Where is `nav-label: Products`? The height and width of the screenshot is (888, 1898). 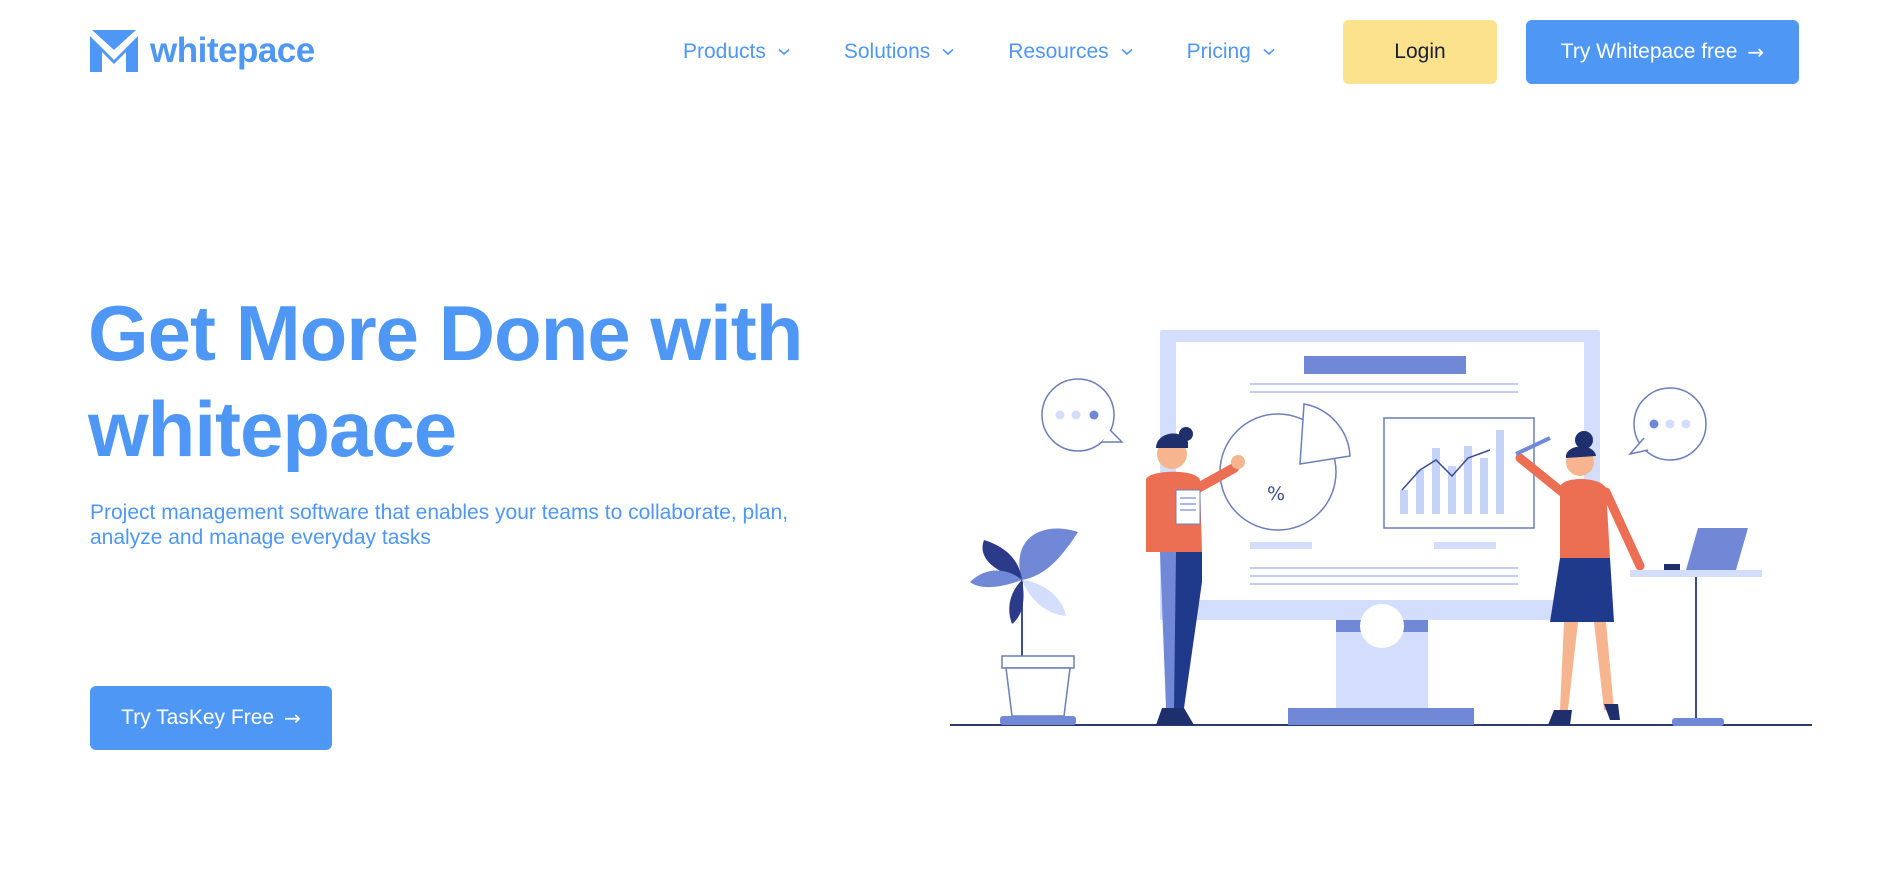
nav-label: Products is located at coordinates (724, 51).